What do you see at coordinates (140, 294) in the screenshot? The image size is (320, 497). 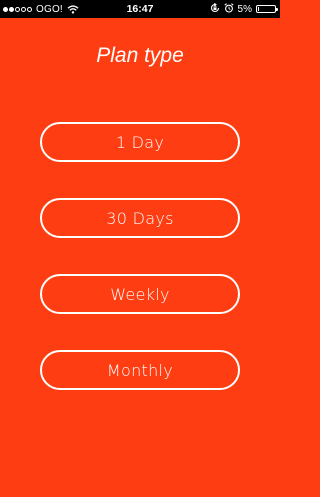 I see `plan-weekly-button: Weekly` at bounding box center [140, 294].